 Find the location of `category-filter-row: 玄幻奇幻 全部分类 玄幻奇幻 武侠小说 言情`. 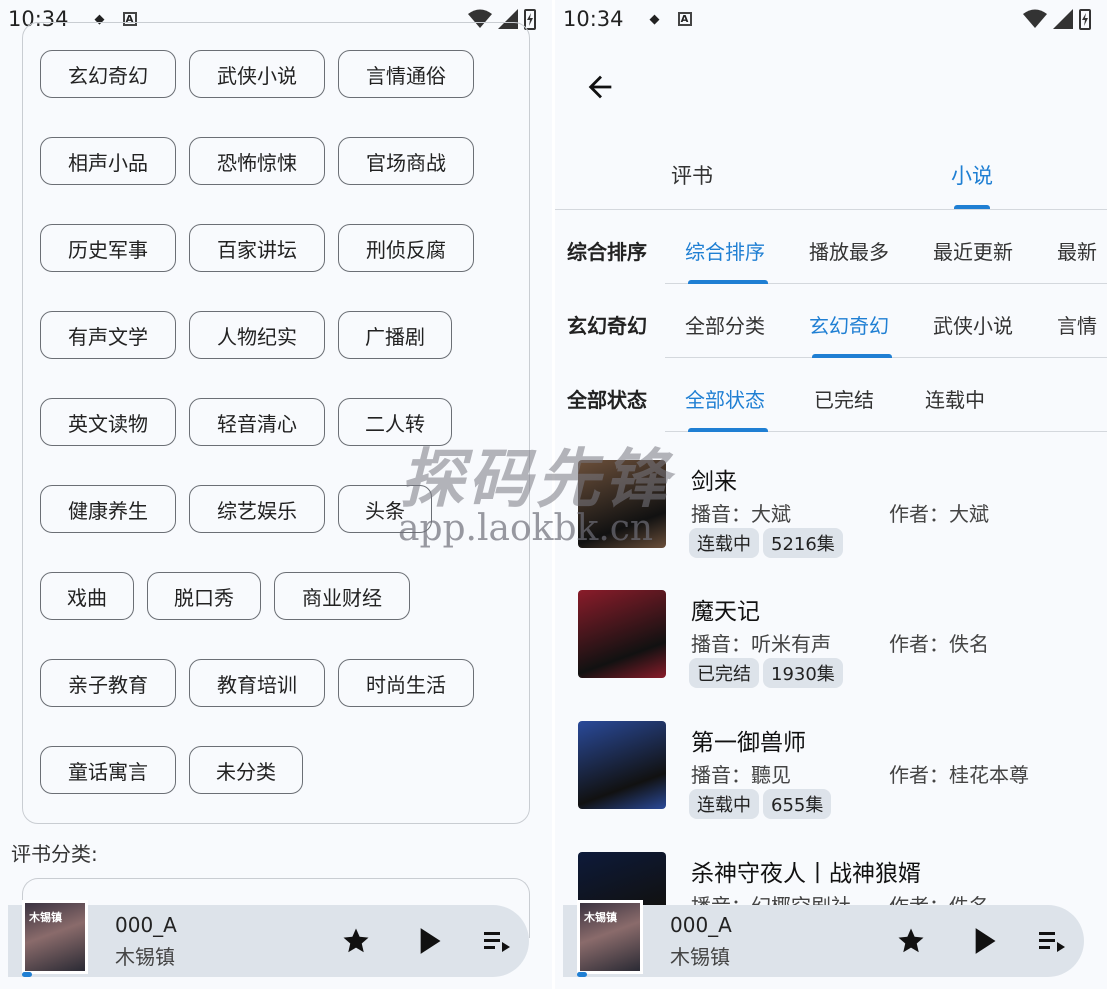

category-filter-row: 玄幻奇幻 全部分类 玄幻奇幻 武侠小说 言情 is located at coordinates (831, 322).